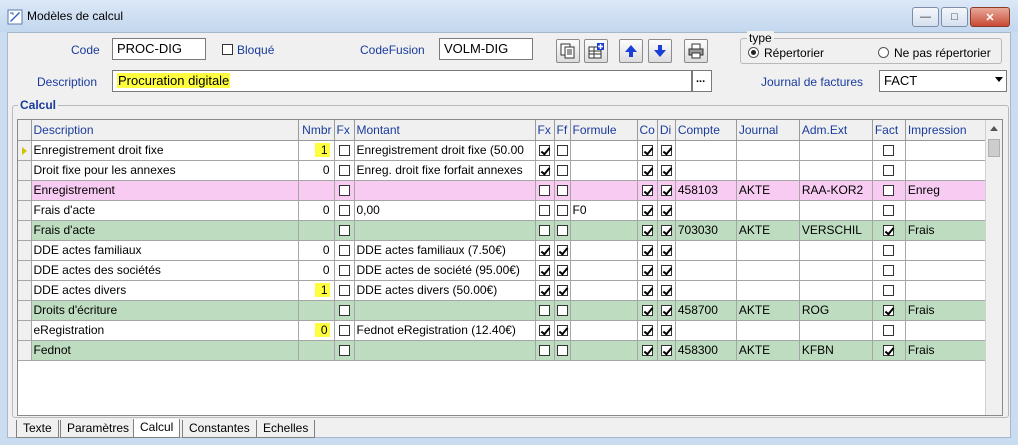 Image resolution: width=1018 pixels, height=445 pixels. Describe the element at coordinates (505, 350) in the screenshot. I see `table-row: Fednot 458300 AKTE KFBN Frais` at that location.